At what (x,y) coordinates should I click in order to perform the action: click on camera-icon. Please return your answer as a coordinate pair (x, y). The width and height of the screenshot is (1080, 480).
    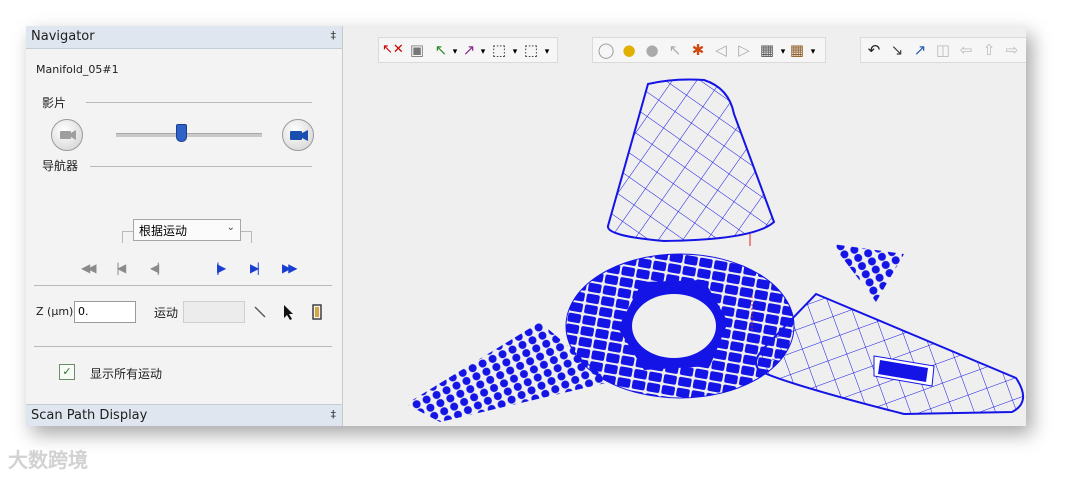
    Looking at the image, I should click on (299, 135).